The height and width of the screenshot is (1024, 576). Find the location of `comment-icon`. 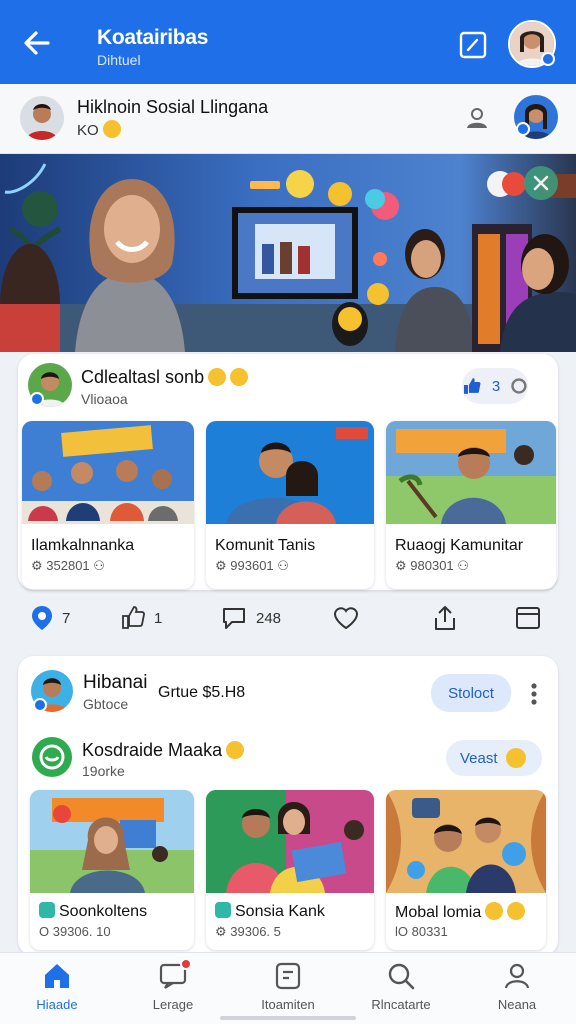

comment-icon is located at coordinates (234, 618).